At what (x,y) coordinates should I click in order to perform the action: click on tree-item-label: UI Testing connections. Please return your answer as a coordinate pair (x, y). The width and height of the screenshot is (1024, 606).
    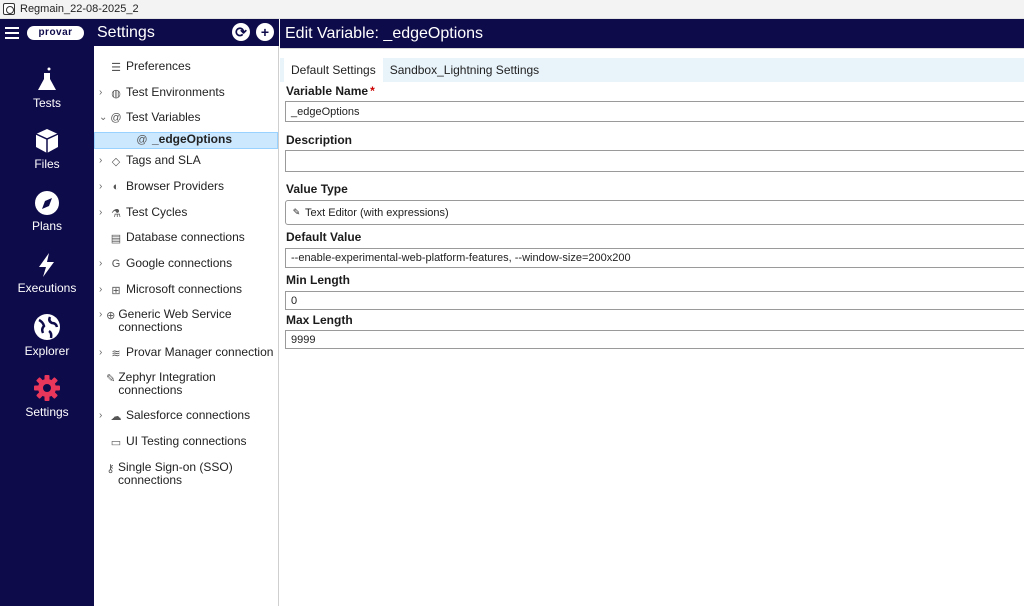
    Looking at the image, I should click on (186, 441).